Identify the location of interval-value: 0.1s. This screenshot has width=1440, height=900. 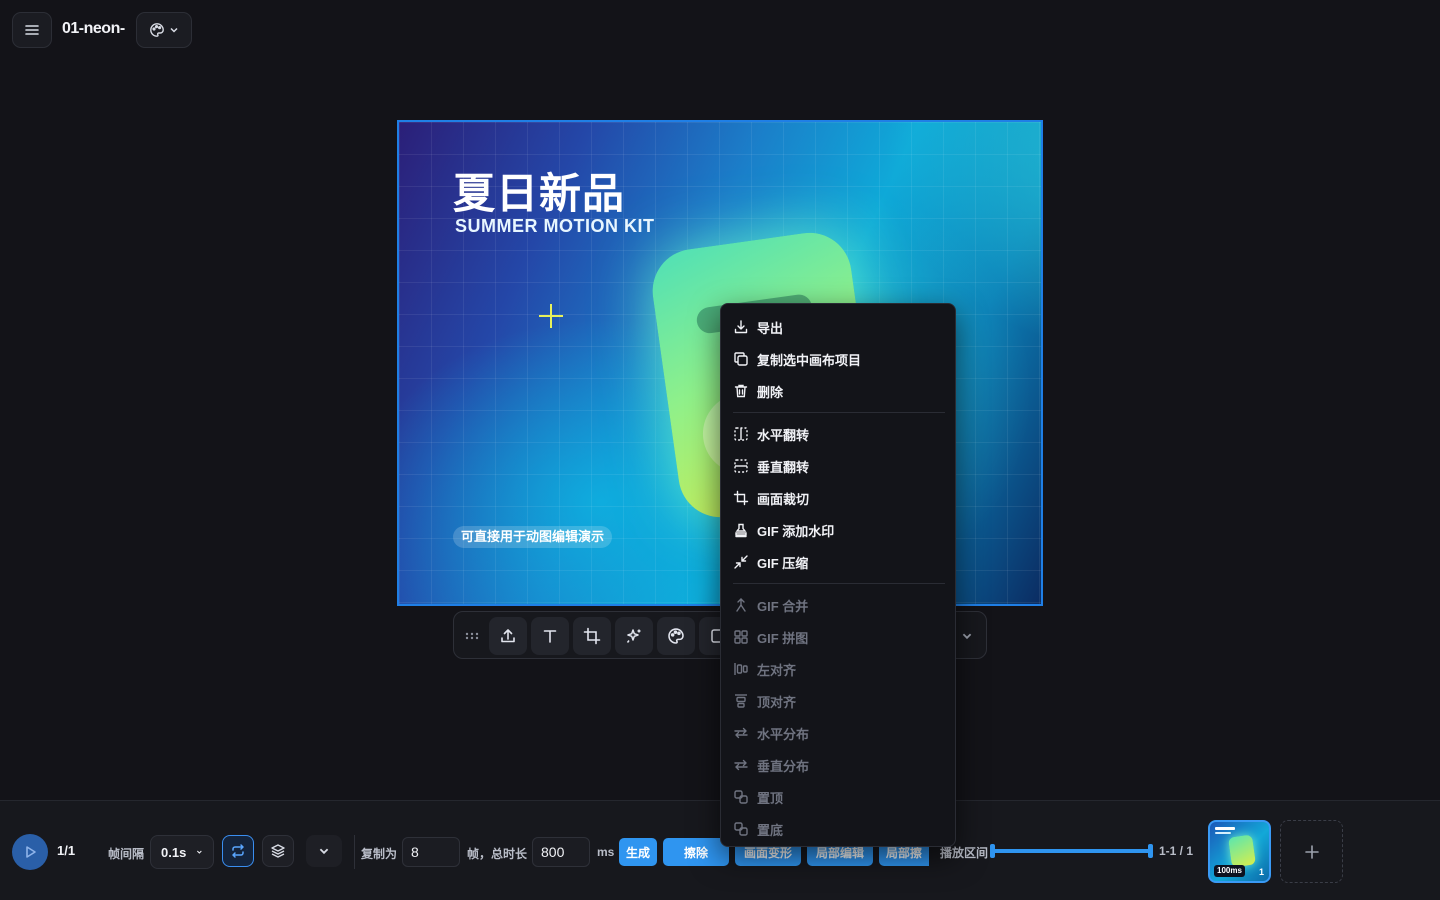
(174, 852).